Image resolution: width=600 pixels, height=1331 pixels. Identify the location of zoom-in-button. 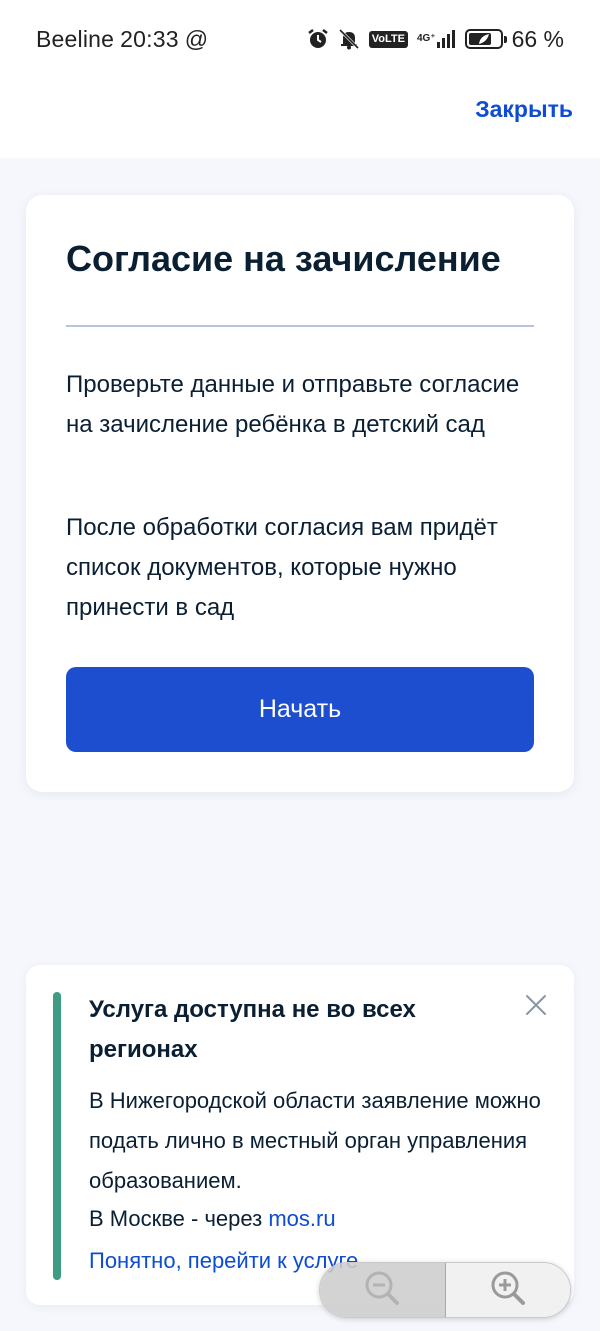
(507, 1290).